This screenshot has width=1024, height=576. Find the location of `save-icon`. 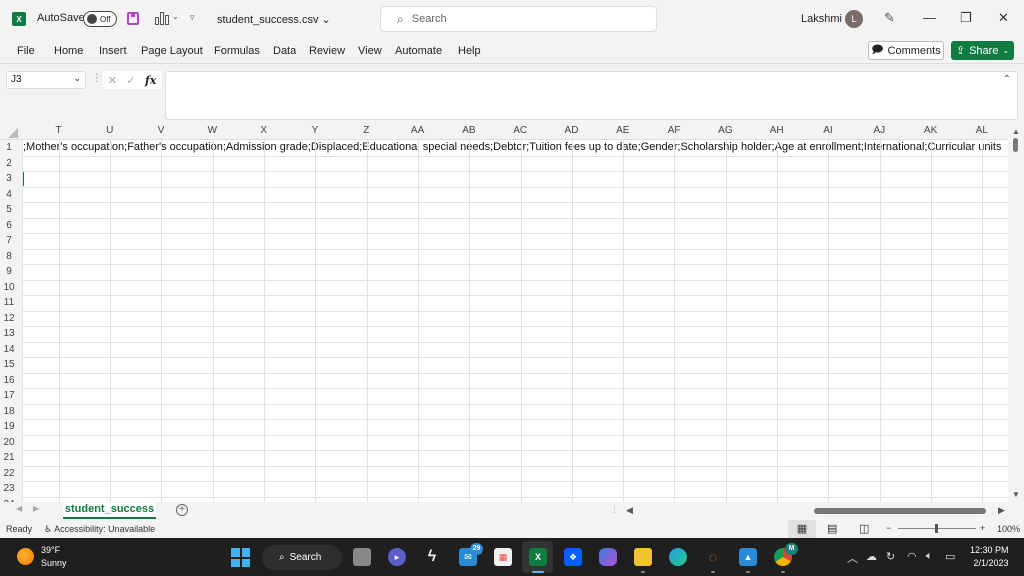

save-icon is located at coordinates (133, 18).